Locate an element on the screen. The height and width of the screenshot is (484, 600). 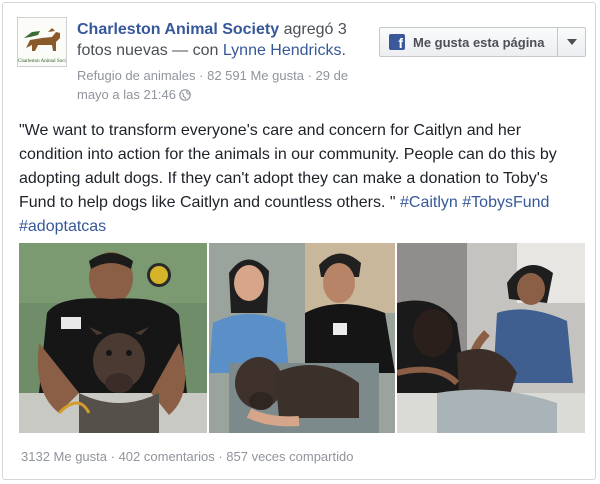
chevron-down-icon is located at coordinates (571, 42).